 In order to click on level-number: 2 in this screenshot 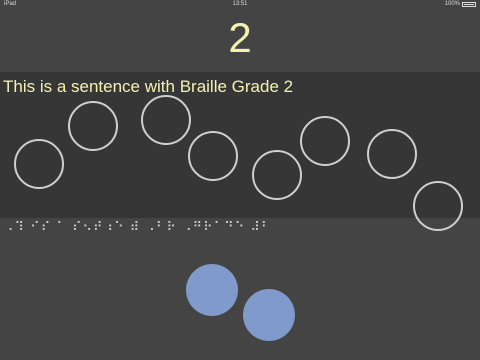, I will do `click(240, 37)`.